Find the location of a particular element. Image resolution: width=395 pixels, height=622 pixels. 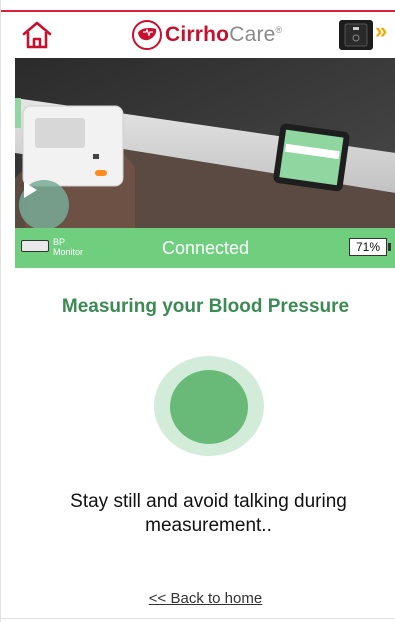

connection-status: Connected is located at coordinates (205, 248).